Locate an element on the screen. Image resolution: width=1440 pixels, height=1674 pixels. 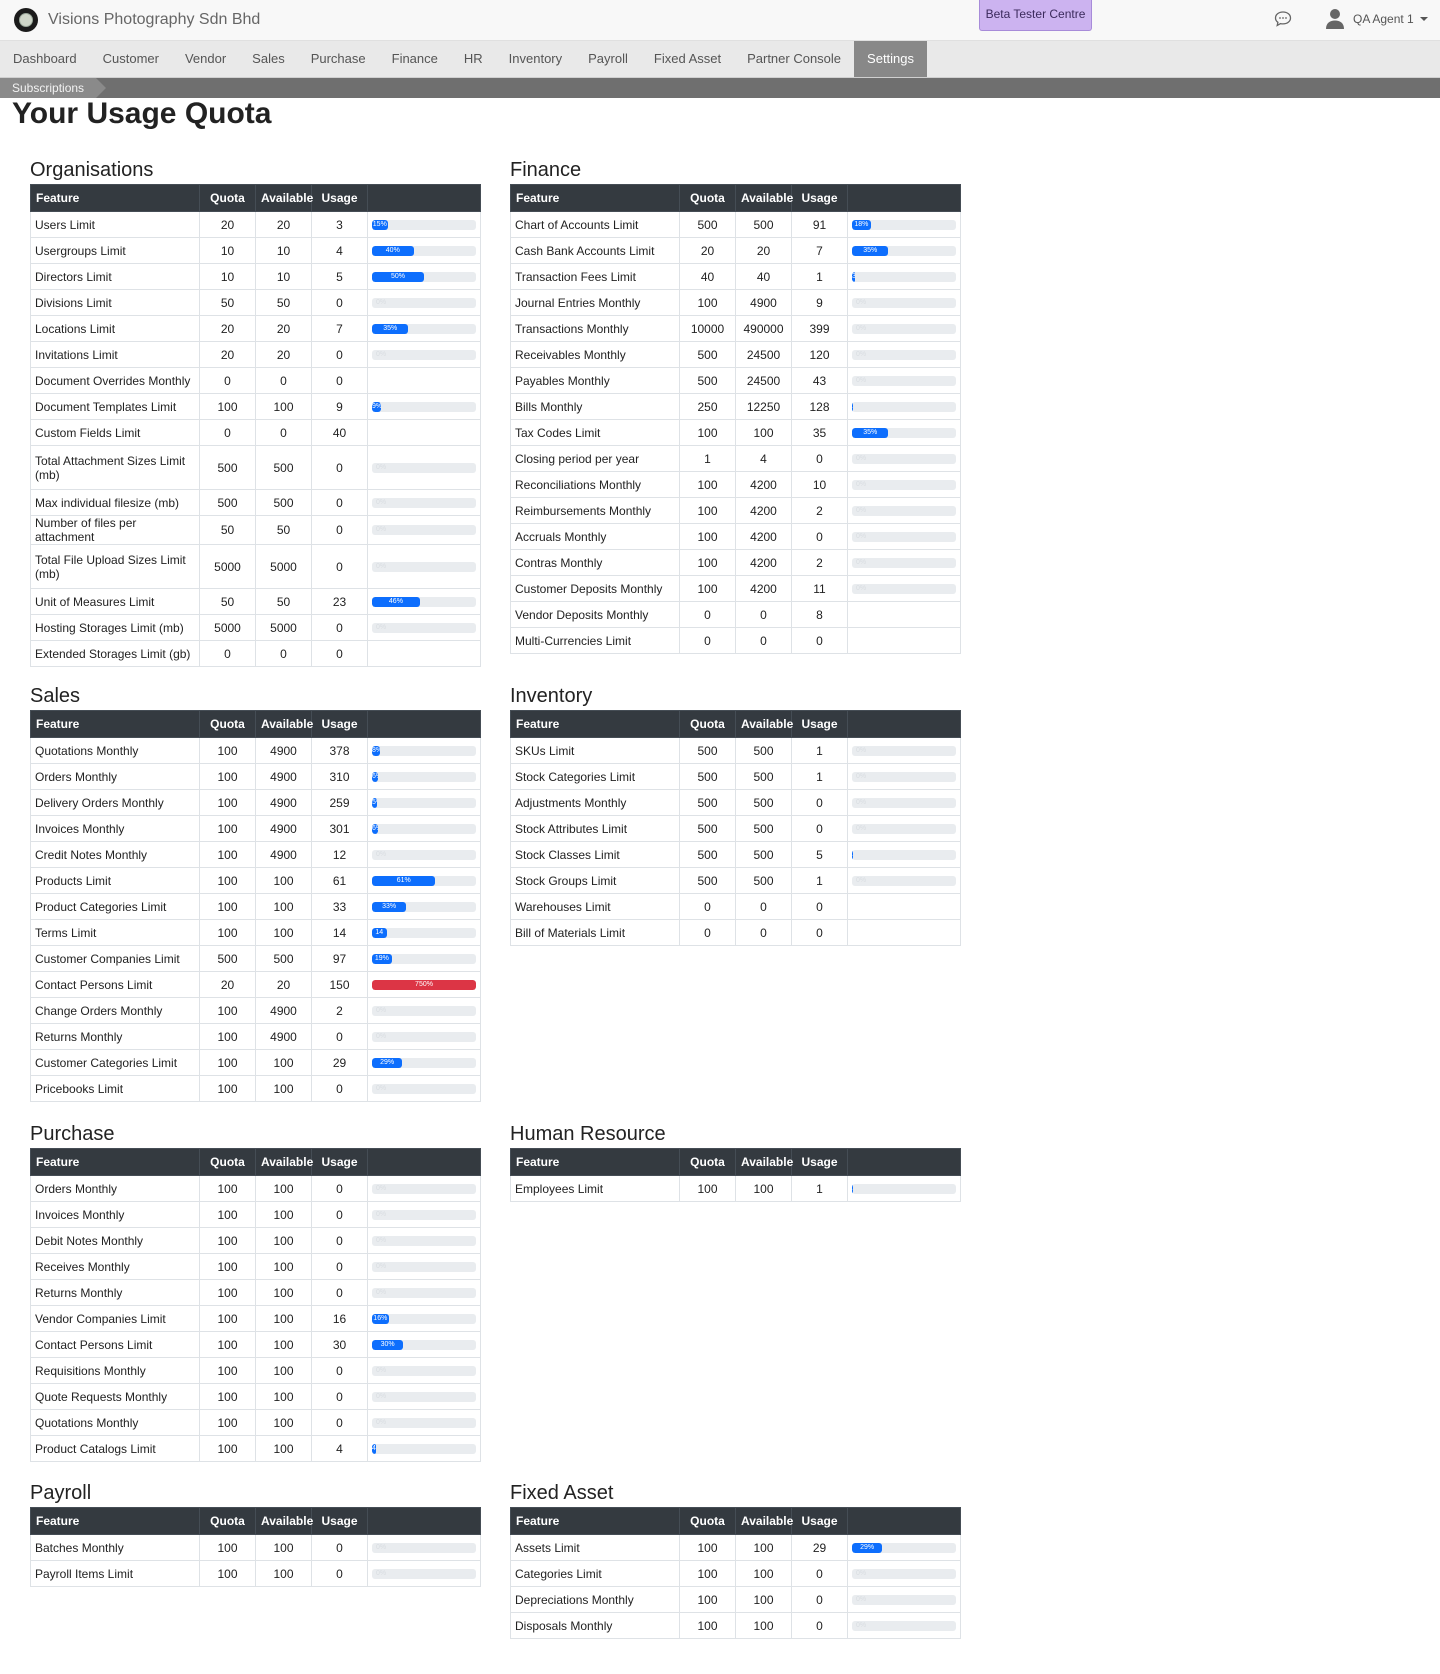
usage-progress-fill: 14 is located at coordinates (379, 932).